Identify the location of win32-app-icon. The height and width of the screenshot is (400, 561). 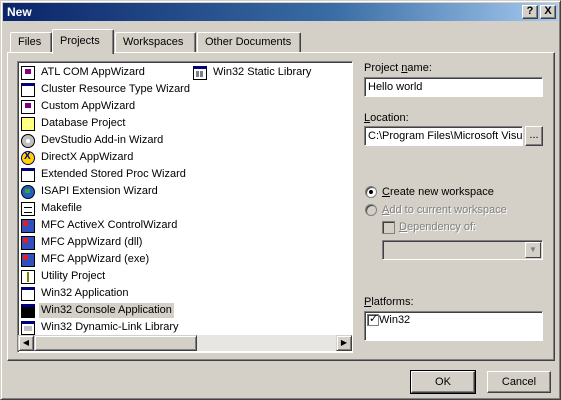
(28, 293).